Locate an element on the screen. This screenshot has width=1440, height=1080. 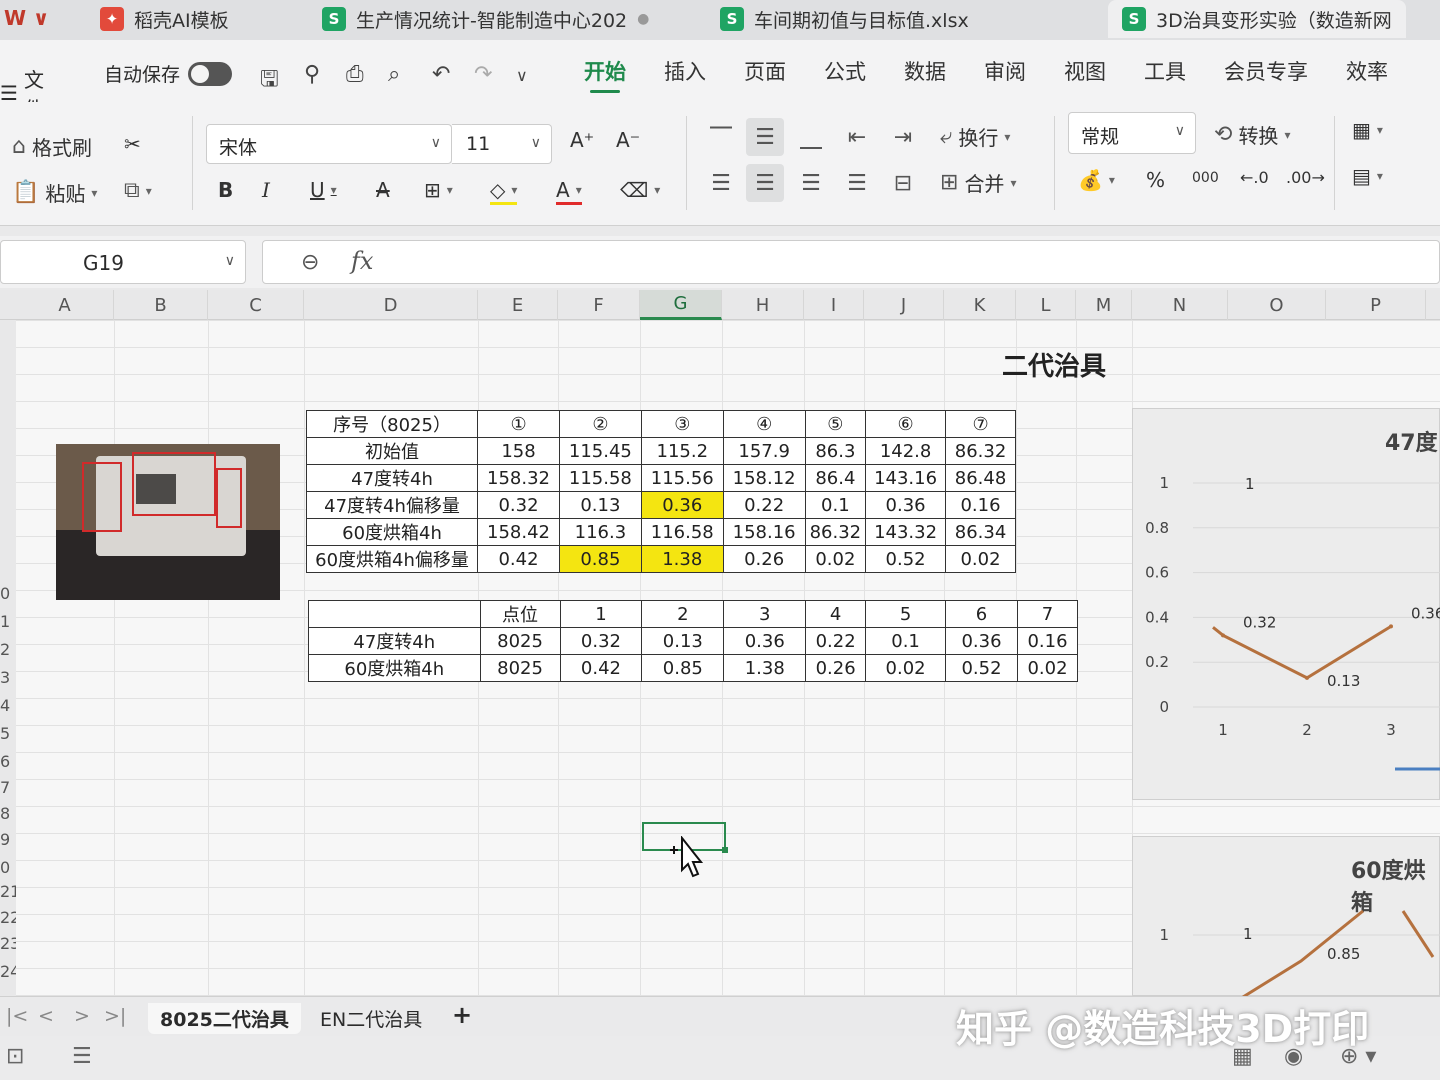
row-number: 8 is located at coordinates (5, 813).